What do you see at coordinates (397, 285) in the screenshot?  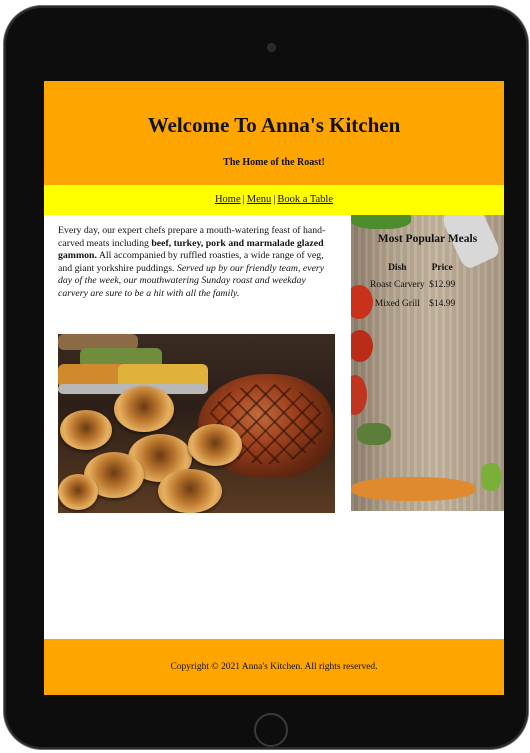 I see `dish-cell: Roast Carvery` at bounding box center [397, 285].